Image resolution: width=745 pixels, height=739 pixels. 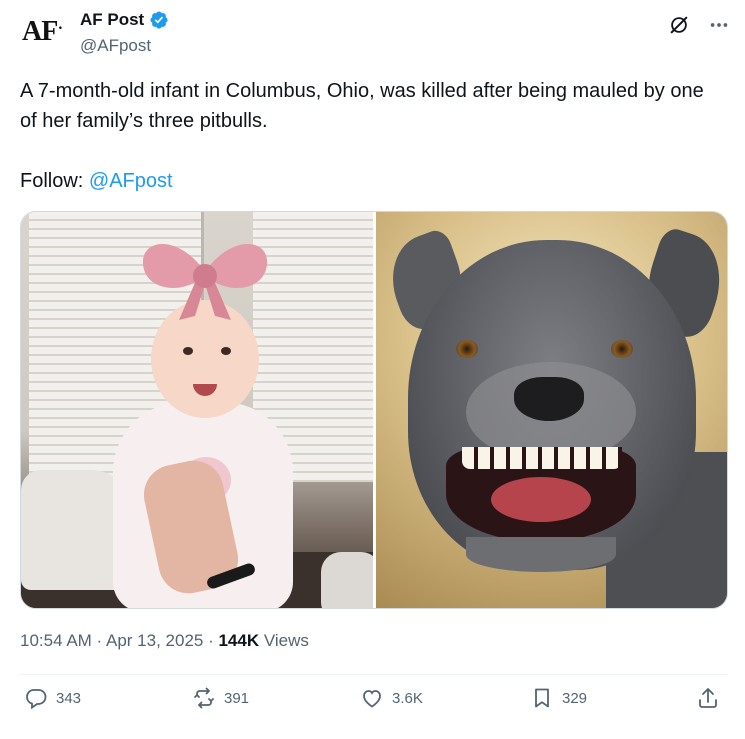 What do you see at coordinates (540, 554) in the screenshot?
I see `dog-lower-lip` at bounding box center [540, 554].